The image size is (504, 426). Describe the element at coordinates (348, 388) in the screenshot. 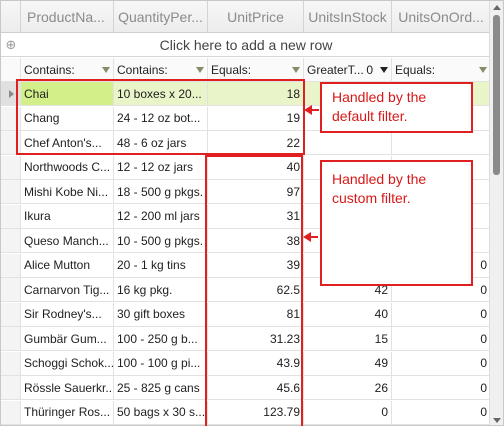

I see `cell-units-in-stock: 26` at that location.